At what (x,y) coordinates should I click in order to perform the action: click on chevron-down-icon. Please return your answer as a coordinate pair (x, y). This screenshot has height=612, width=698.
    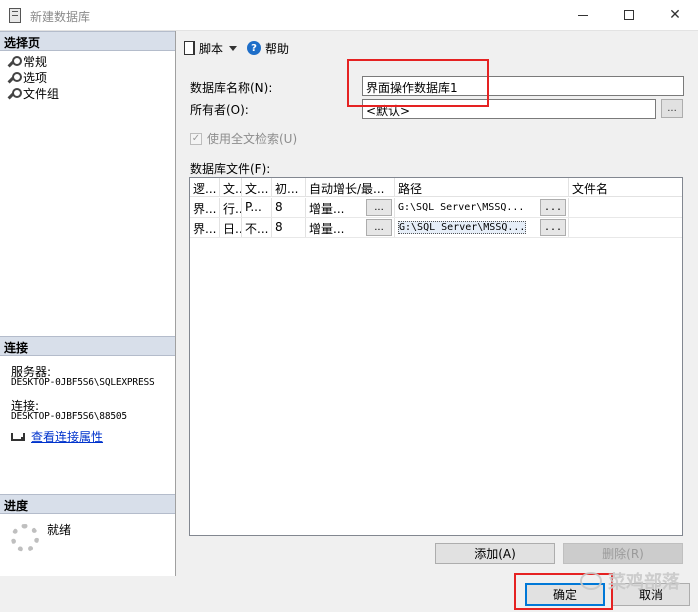
    Looking at the image, I should click on (233, 48).